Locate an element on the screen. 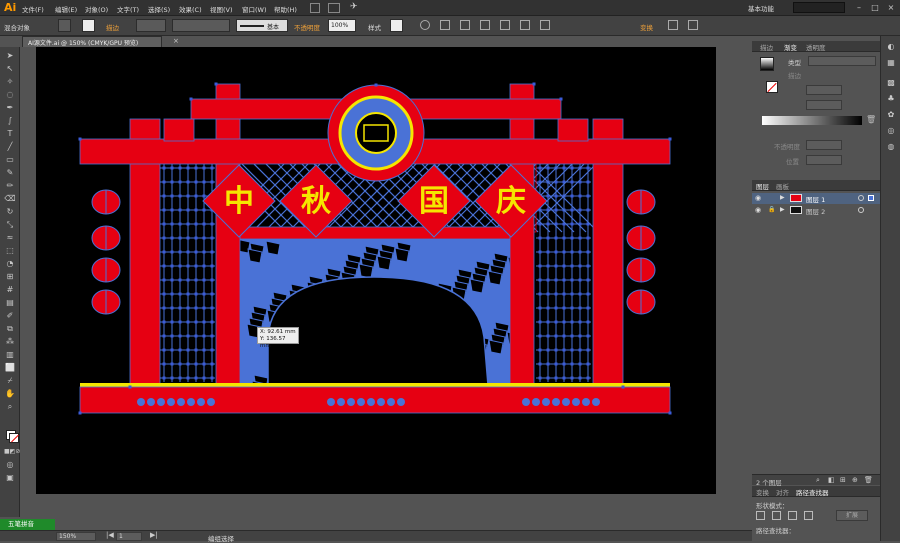  arrange-documents-icon is located at coordinates (334, 8).